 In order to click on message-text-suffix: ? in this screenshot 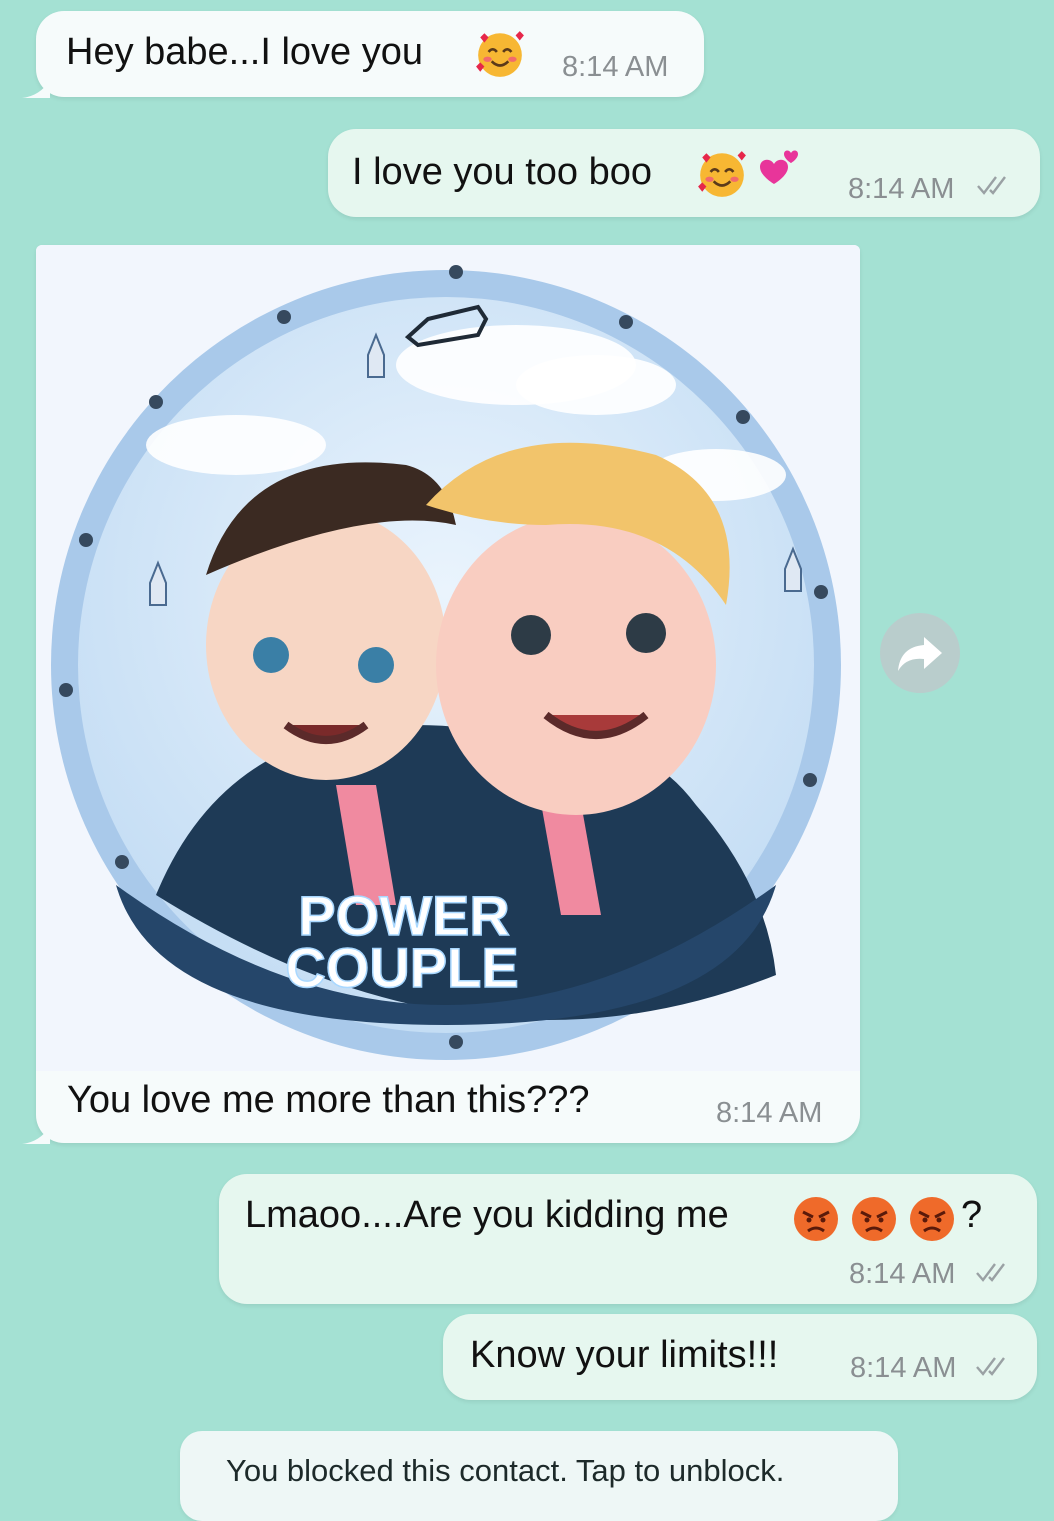, I will do `click(972, 1215)`.